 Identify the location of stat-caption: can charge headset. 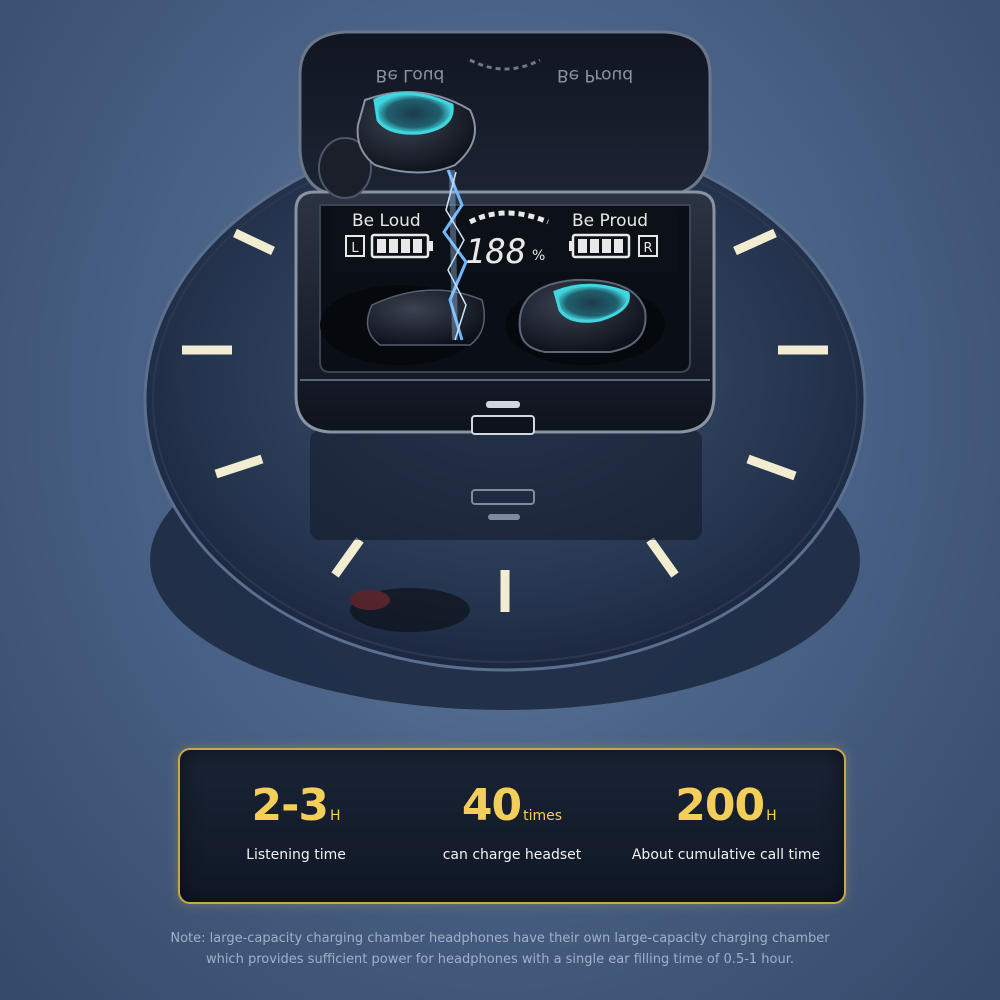
(512, 855).